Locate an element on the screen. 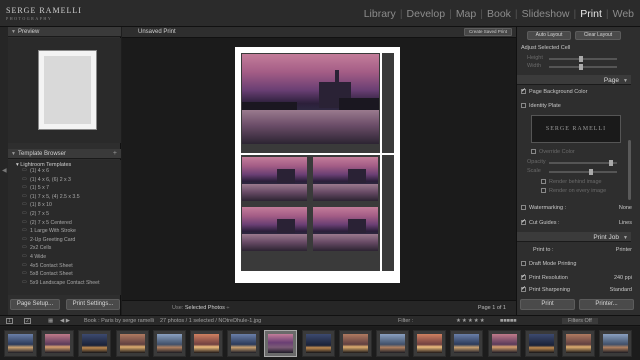 This screenshot has width=640, height=360. use-selector: Use: Selected Photos ÷ is located at coordinates (200, 308).